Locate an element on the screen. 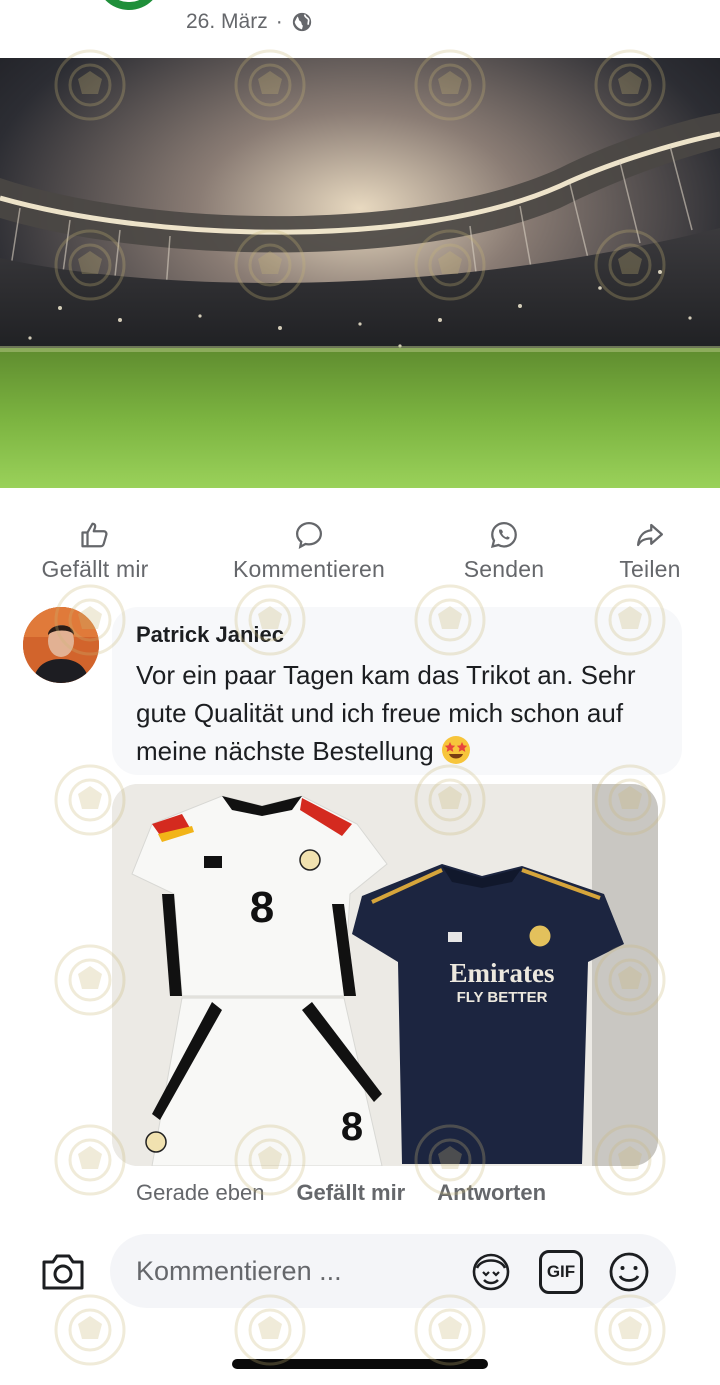 The height and width of the screenshot is (1385, 720). avatar-sticker-icon is located at coordinates (491, 1272).